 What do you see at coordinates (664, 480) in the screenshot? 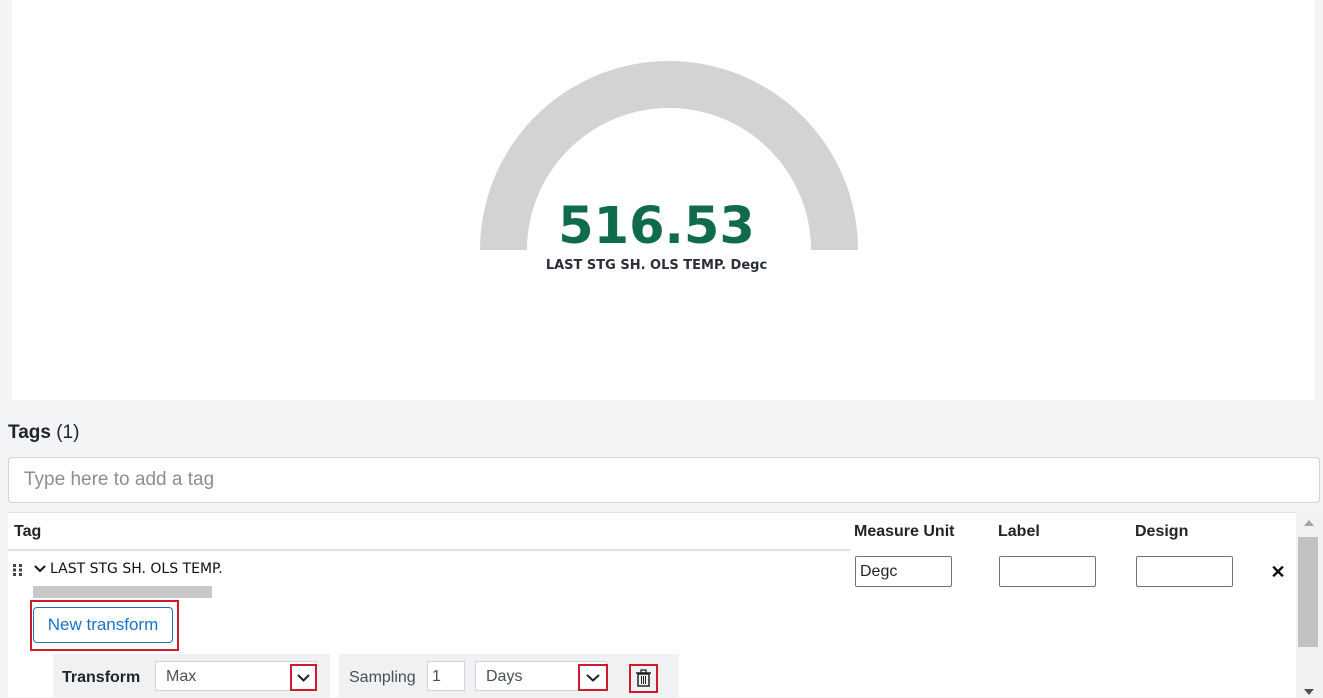
I see `tag-search-input` at bounding box center [664, 480].